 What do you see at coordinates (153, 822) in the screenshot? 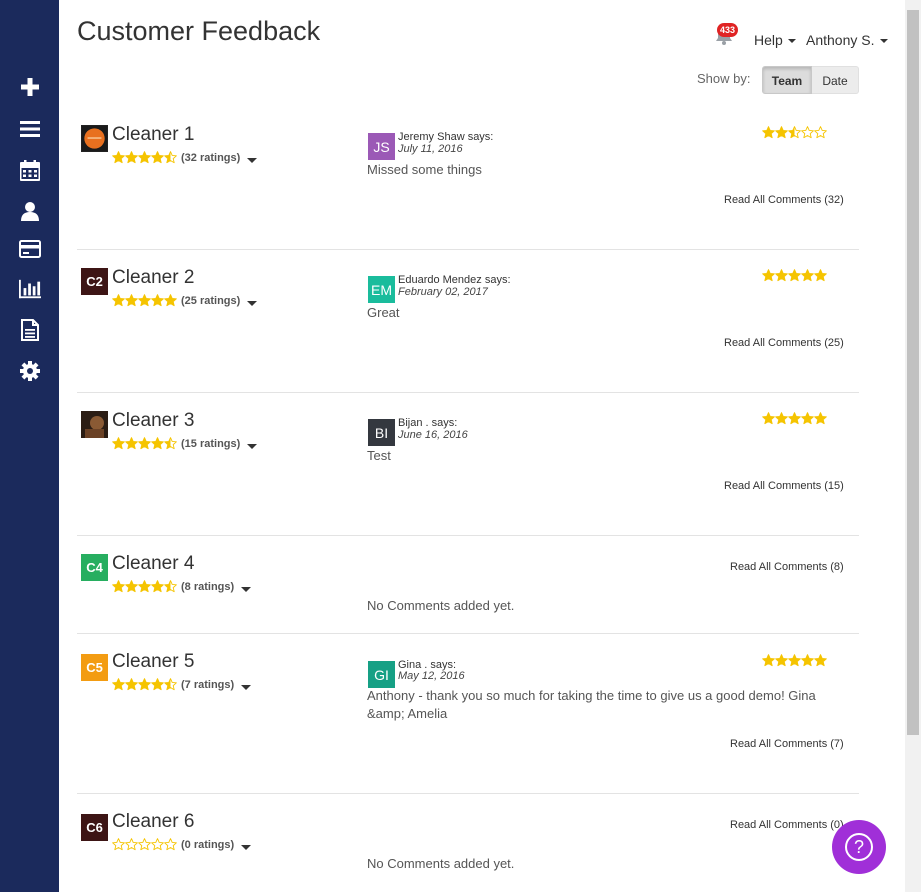
I see `cleaner-name: Cleaner 6` at bounding box center [153, 822].